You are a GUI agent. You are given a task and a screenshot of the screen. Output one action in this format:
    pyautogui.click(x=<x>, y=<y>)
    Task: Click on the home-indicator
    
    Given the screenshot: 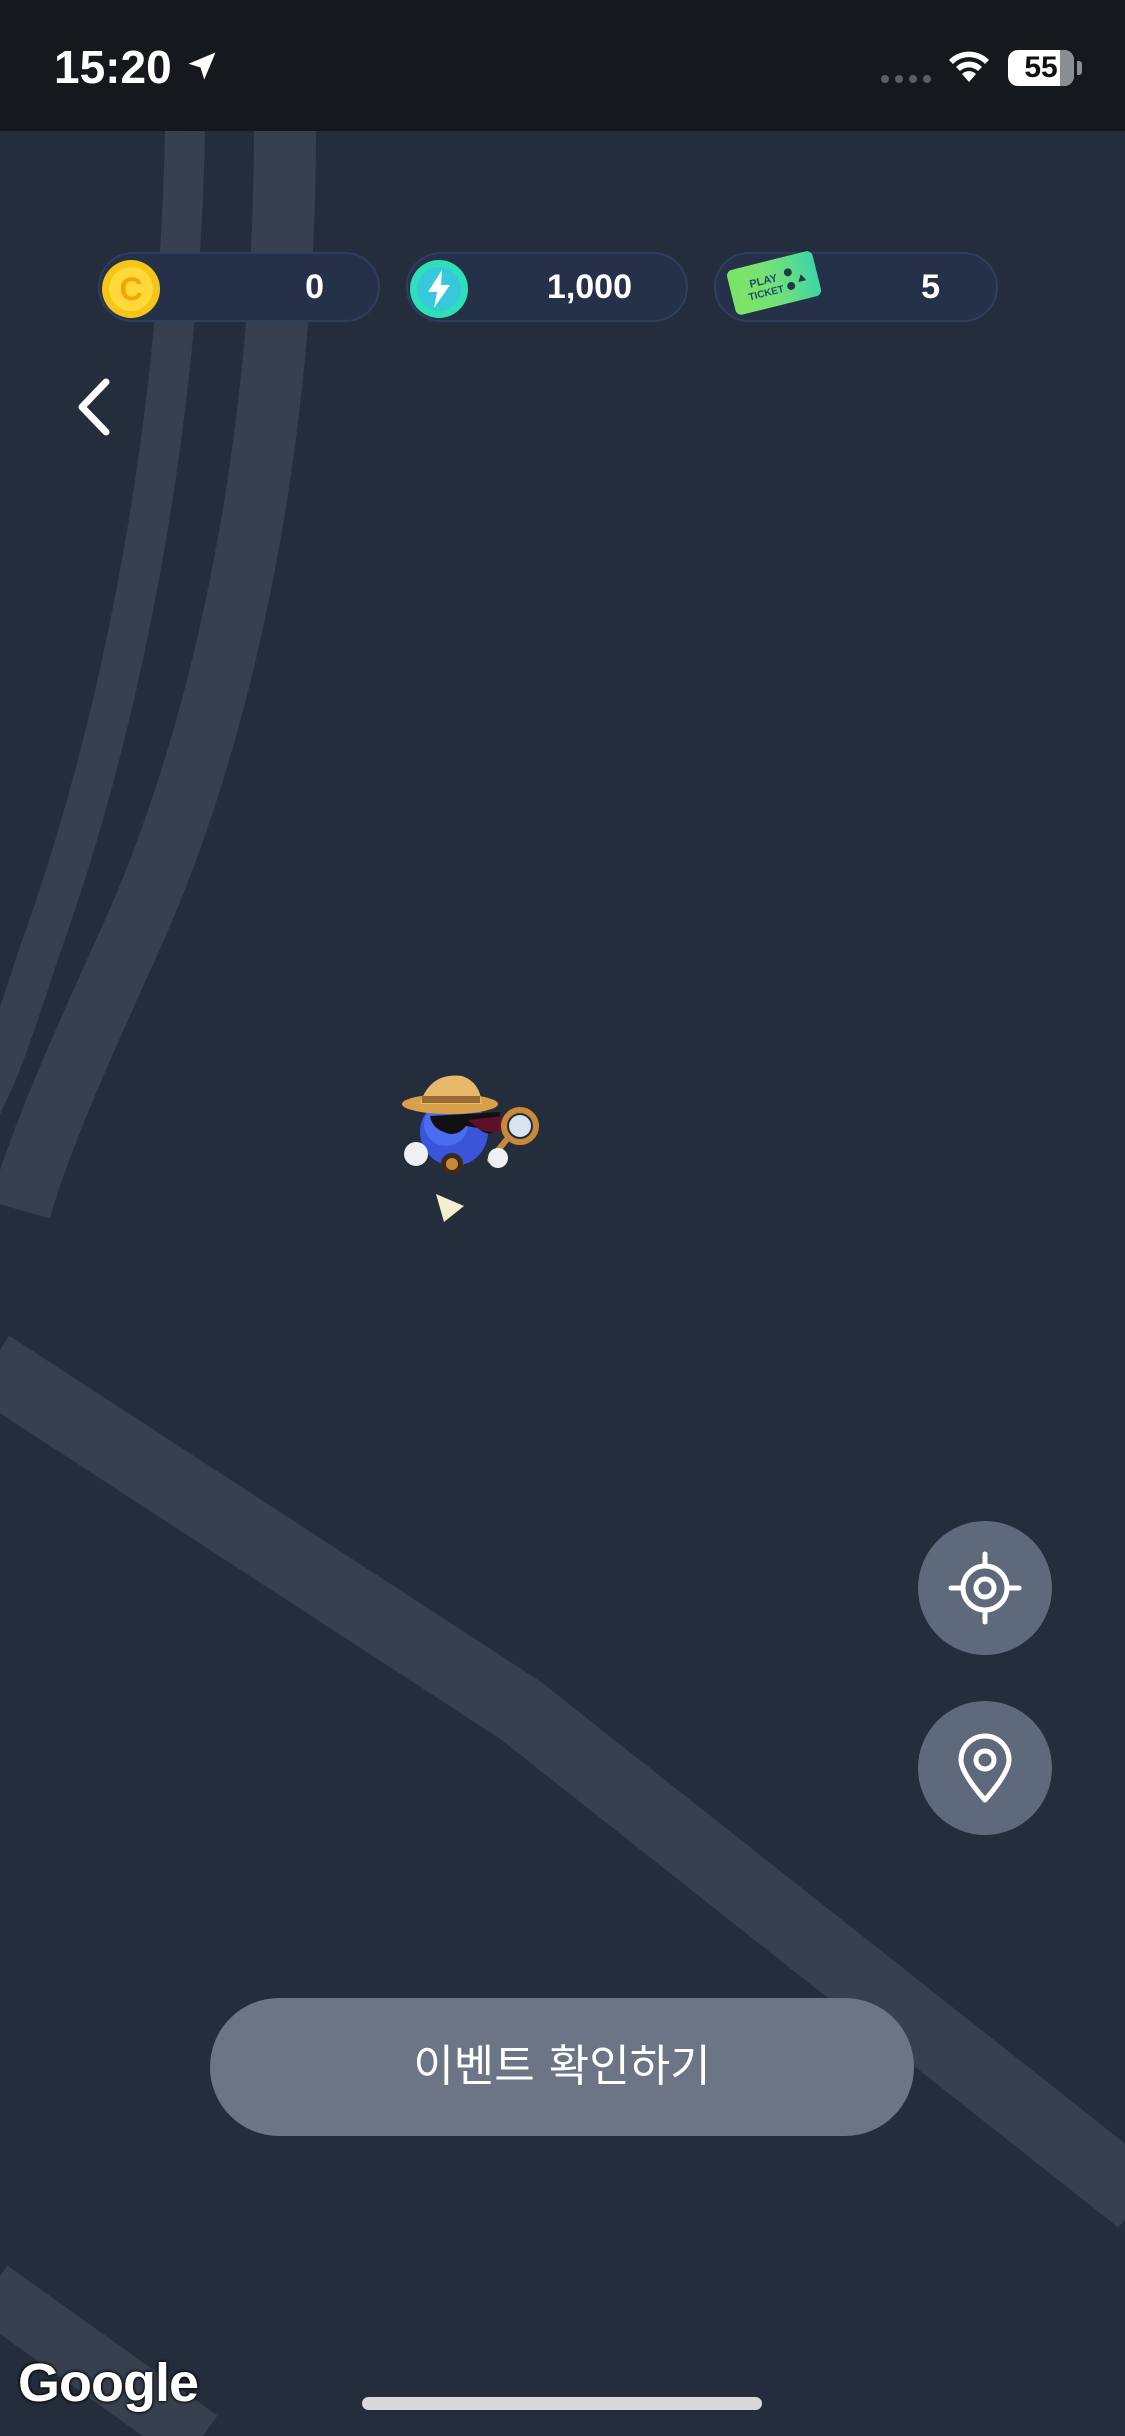 What is the action you would take?
    pyautogui.click(x=562, y=2403)
    